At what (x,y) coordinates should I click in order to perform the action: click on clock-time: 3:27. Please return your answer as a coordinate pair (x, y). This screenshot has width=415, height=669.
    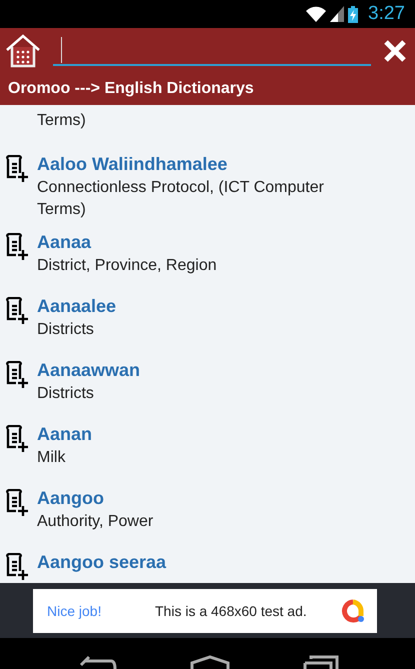
    Looking at the image, I should click on (386, 14).